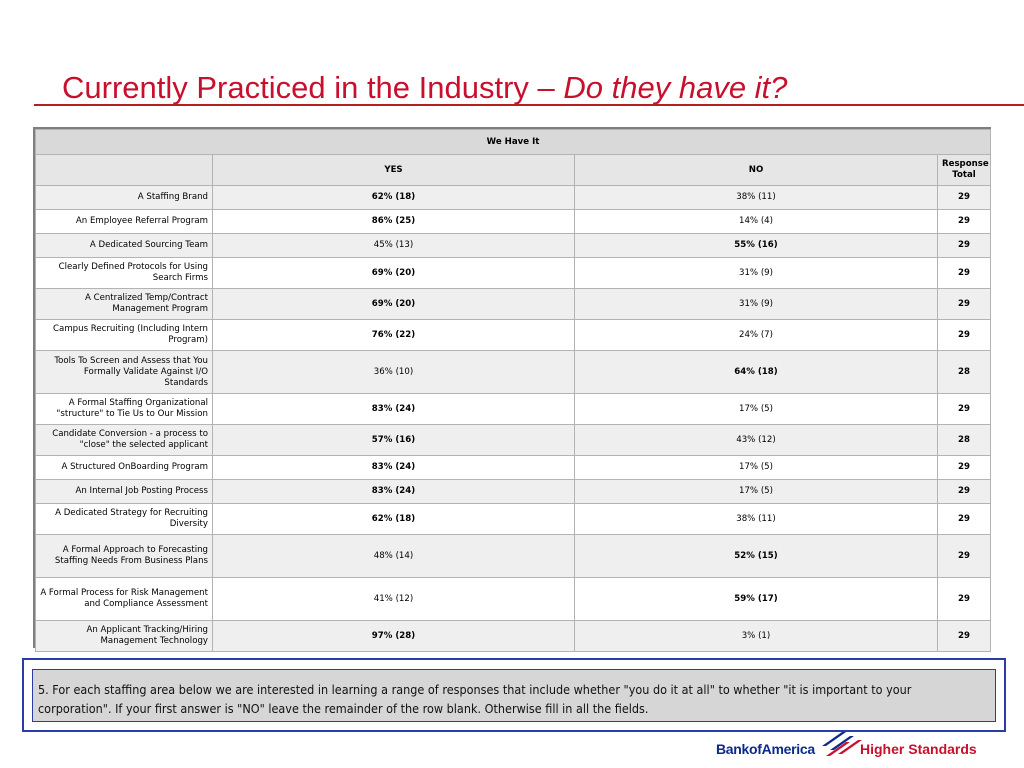 Image resolution: width=1024 pixels, height=768 pixels. What do you see at coordinates (675, 87) in the screenshot?
I see `title-italic: Do they have it?` at bounding box center [675, 87].